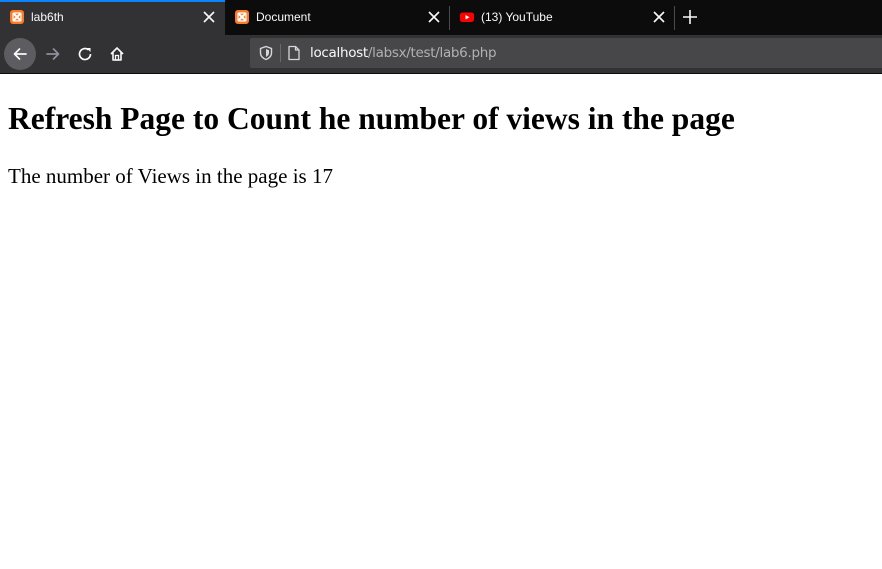 This screenshot has width=882, height=569. I want to click on navigation-toolbar: localhost/labsx/test/lab6.php, so click(441, 54).